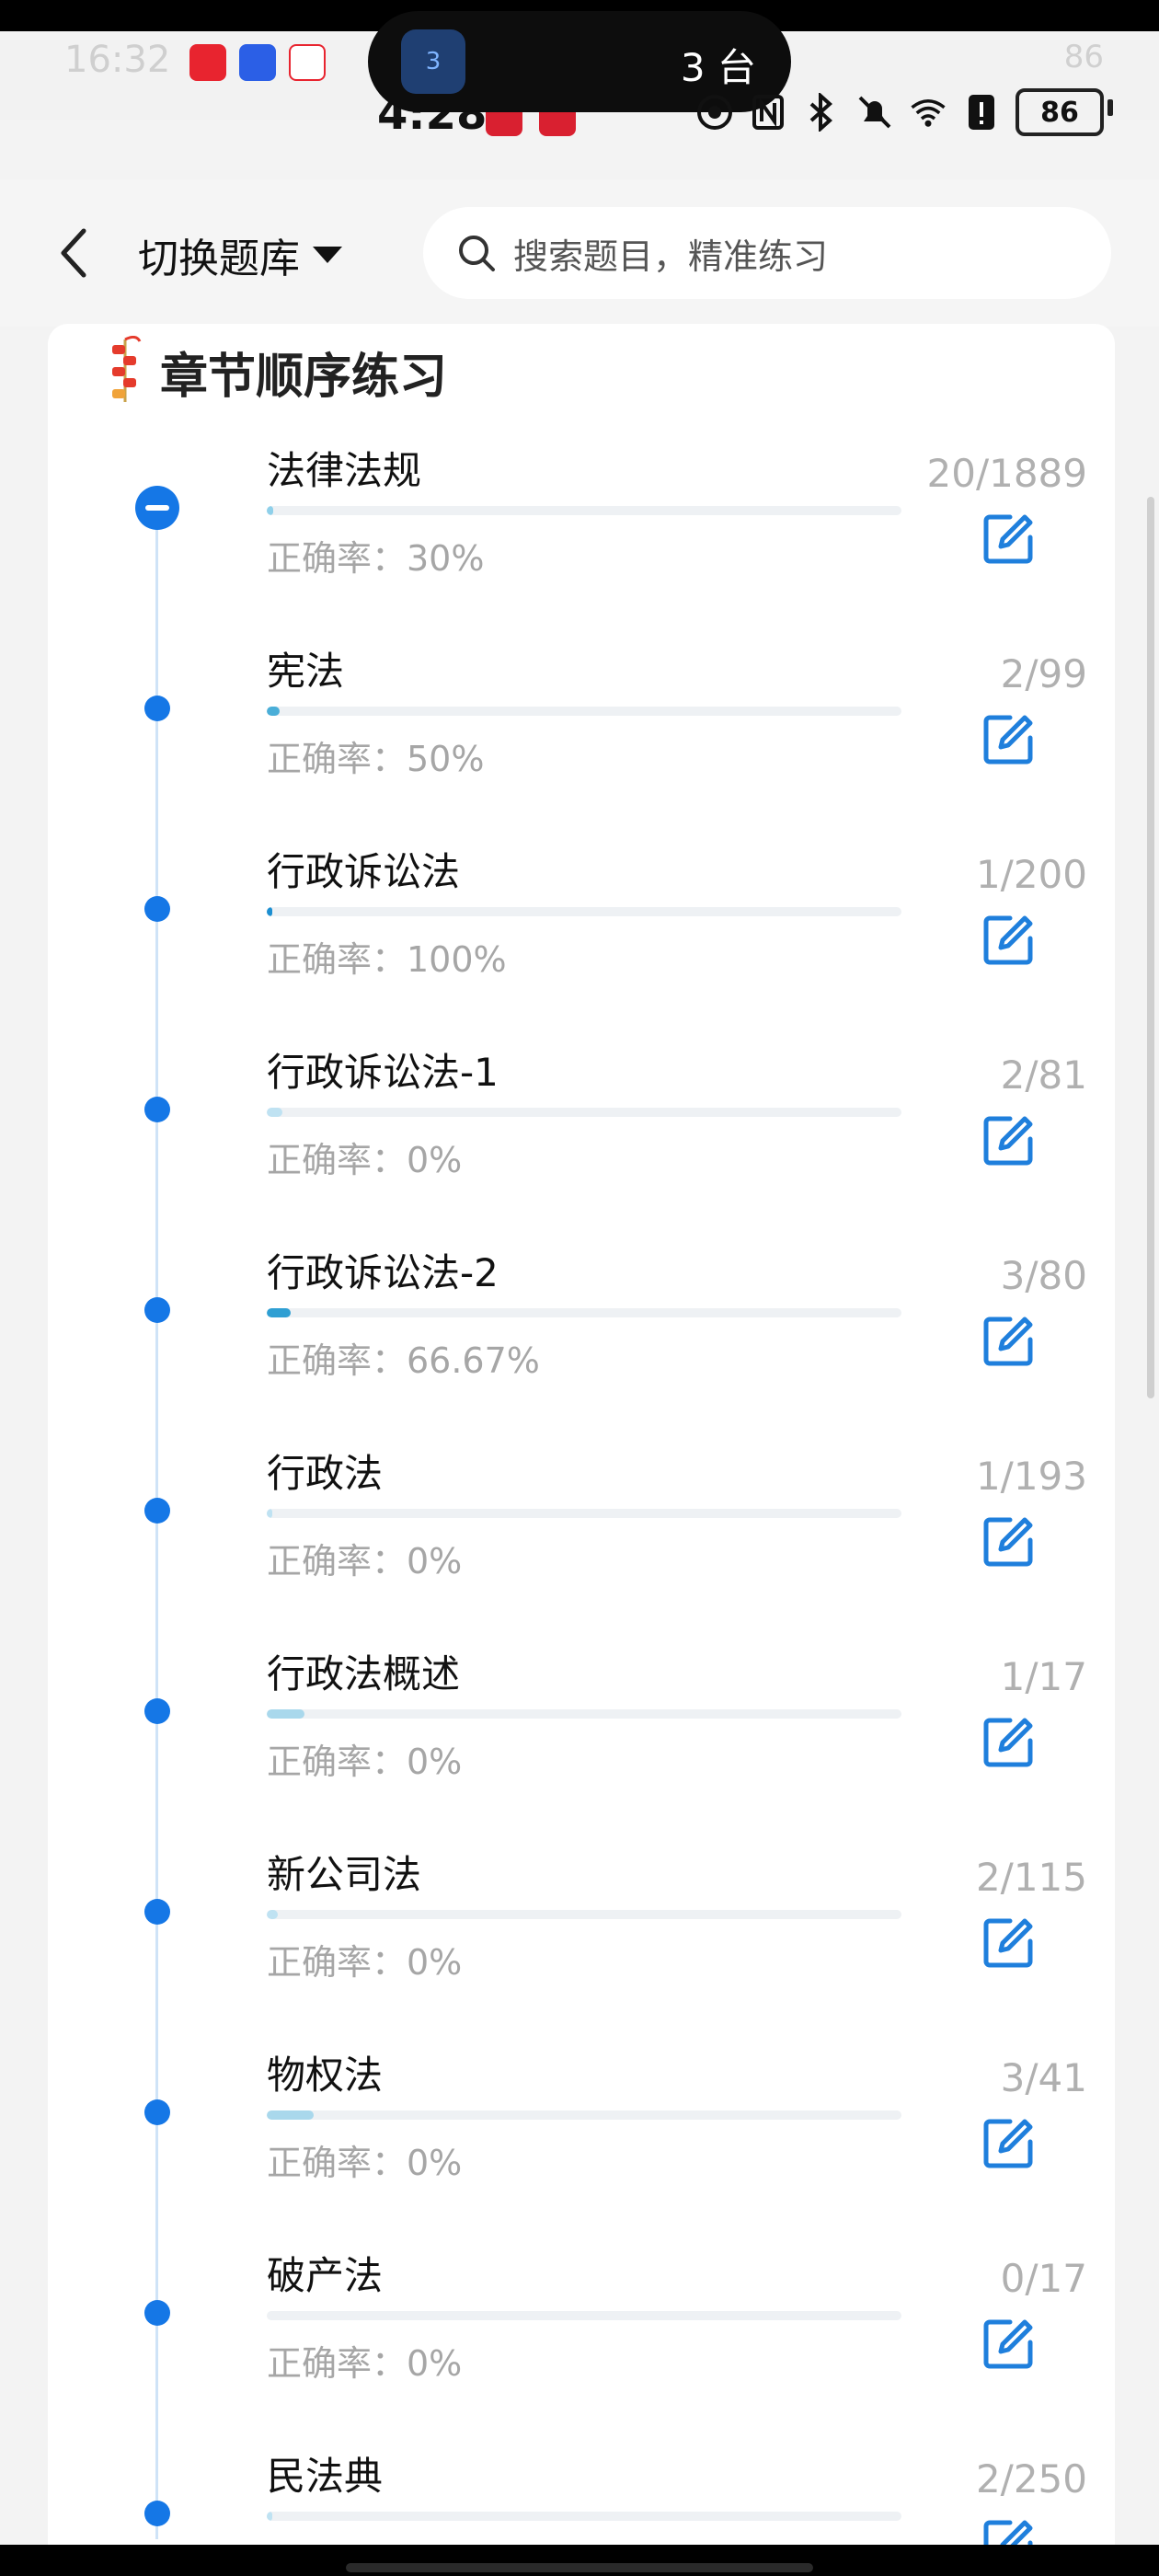 Image resolution: width=1159 pixels, height=2576 pixels. Describe the element at coordinates (1043, 1676) in the screenshot. I see `progress-count: 1/17` at that location.